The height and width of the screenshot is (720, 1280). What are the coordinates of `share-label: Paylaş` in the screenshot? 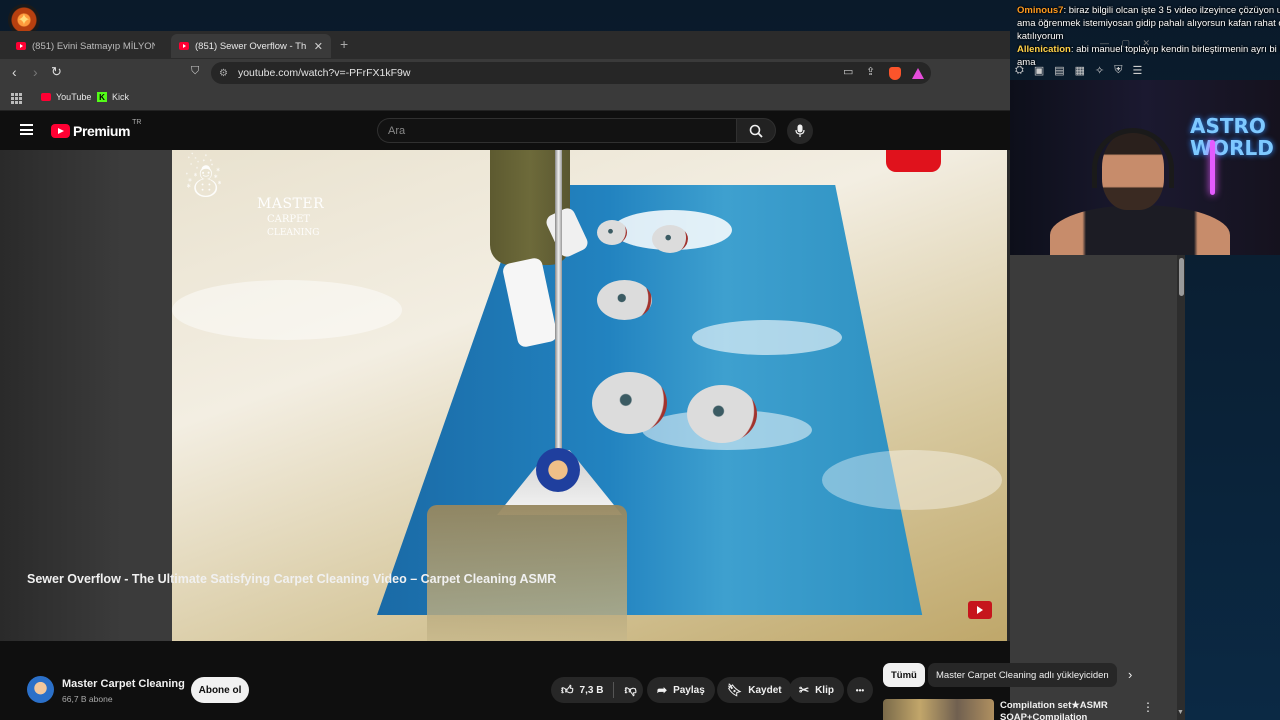 It's located at (689, 690).